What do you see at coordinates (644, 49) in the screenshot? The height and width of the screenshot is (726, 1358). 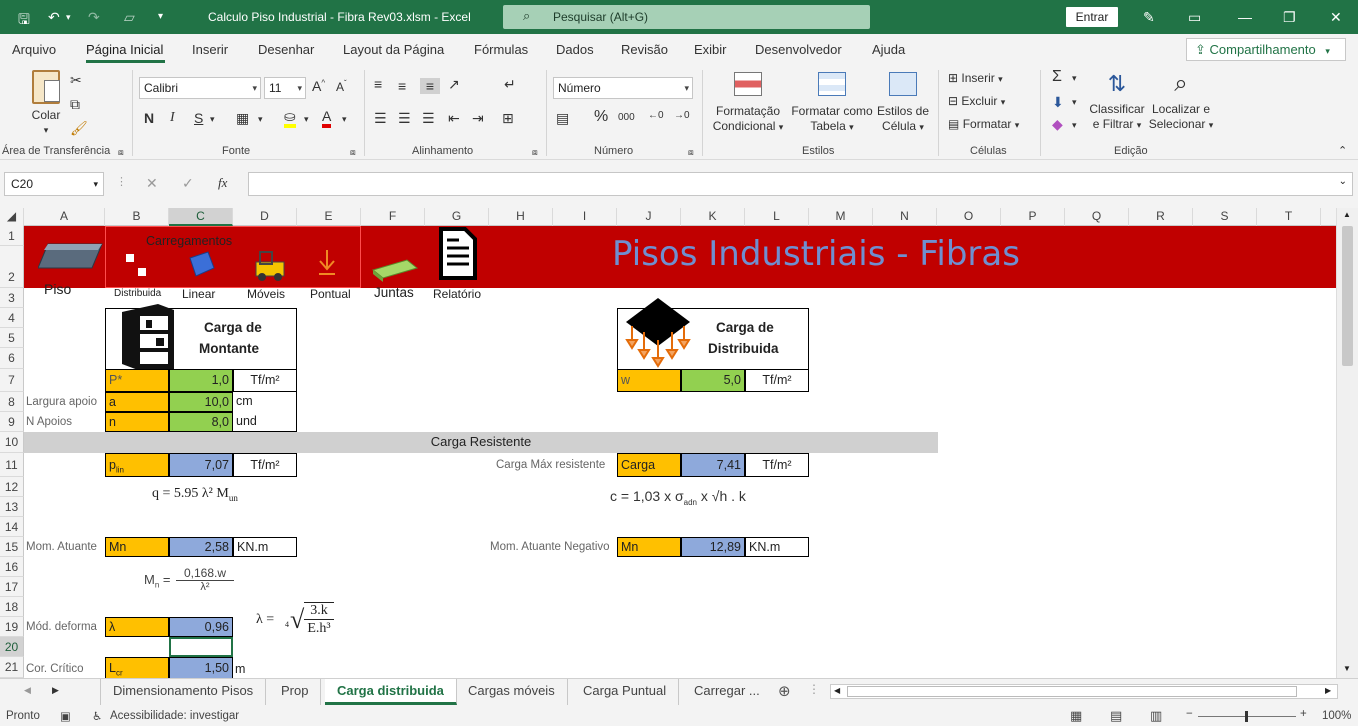 I see `tab-revisao: Revisão` at bounding box center [644, 49].